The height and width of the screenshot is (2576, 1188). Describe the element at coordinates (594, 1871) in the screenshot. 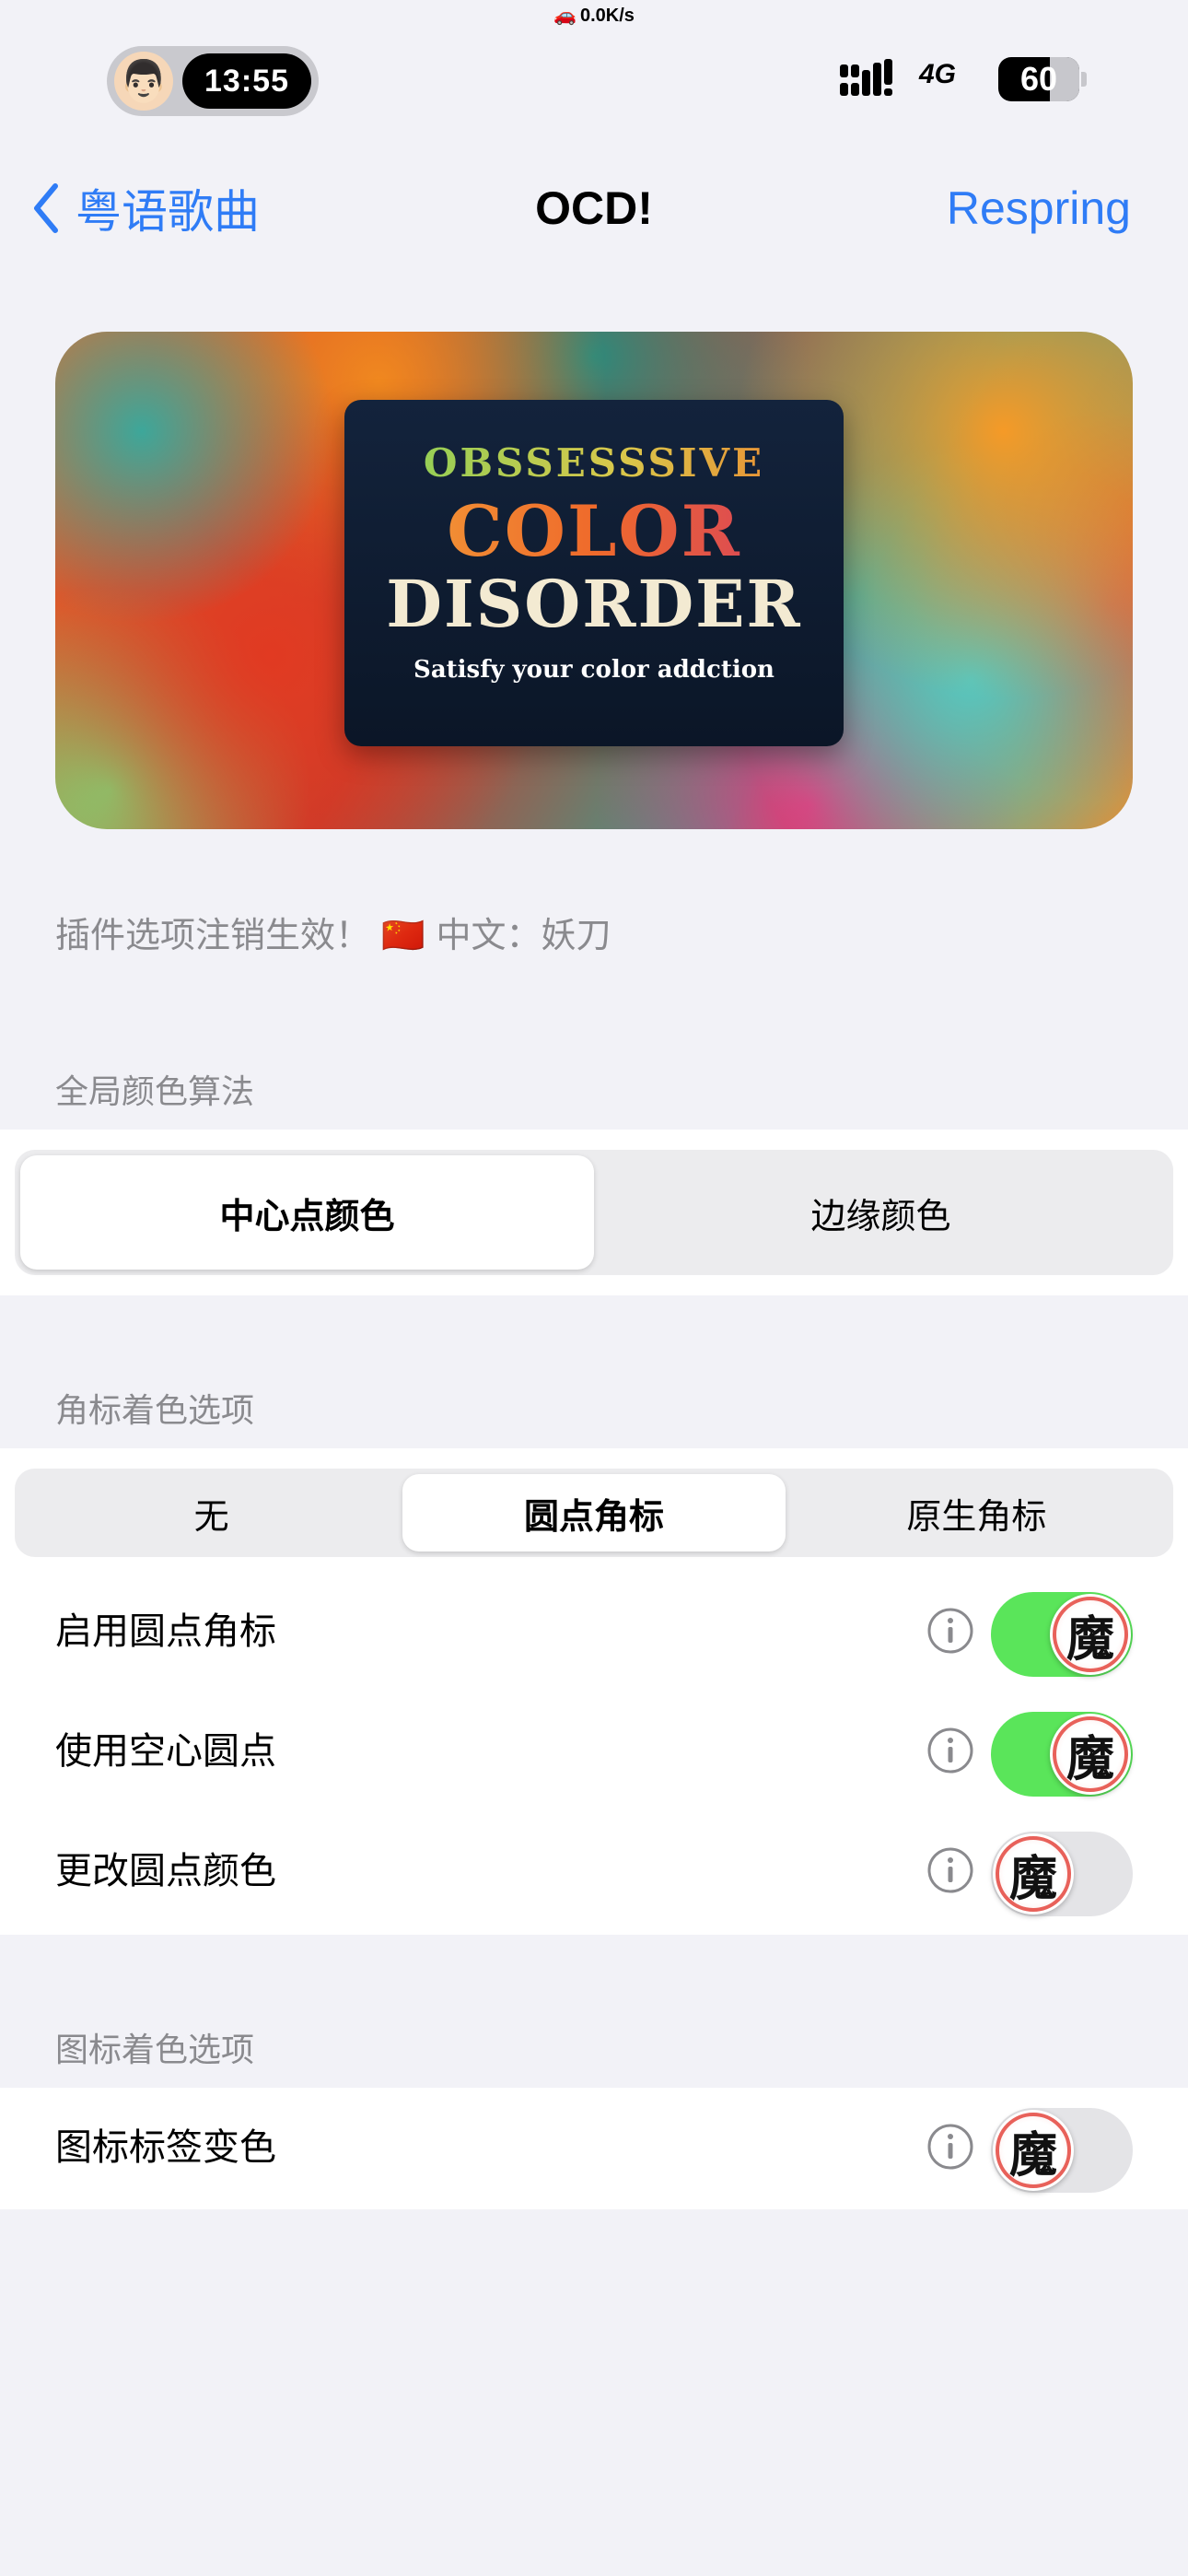

I see `row-change-dot-color: 更改圆点颜色 魔` at that location.